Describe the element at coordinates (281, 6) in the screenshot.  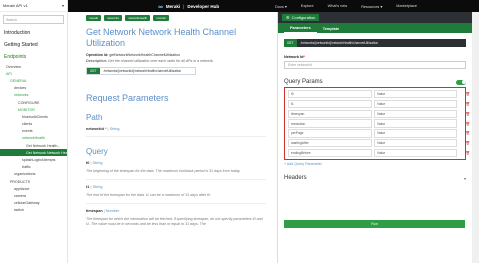
I see `nav-docs: Docs ▾` at that location.